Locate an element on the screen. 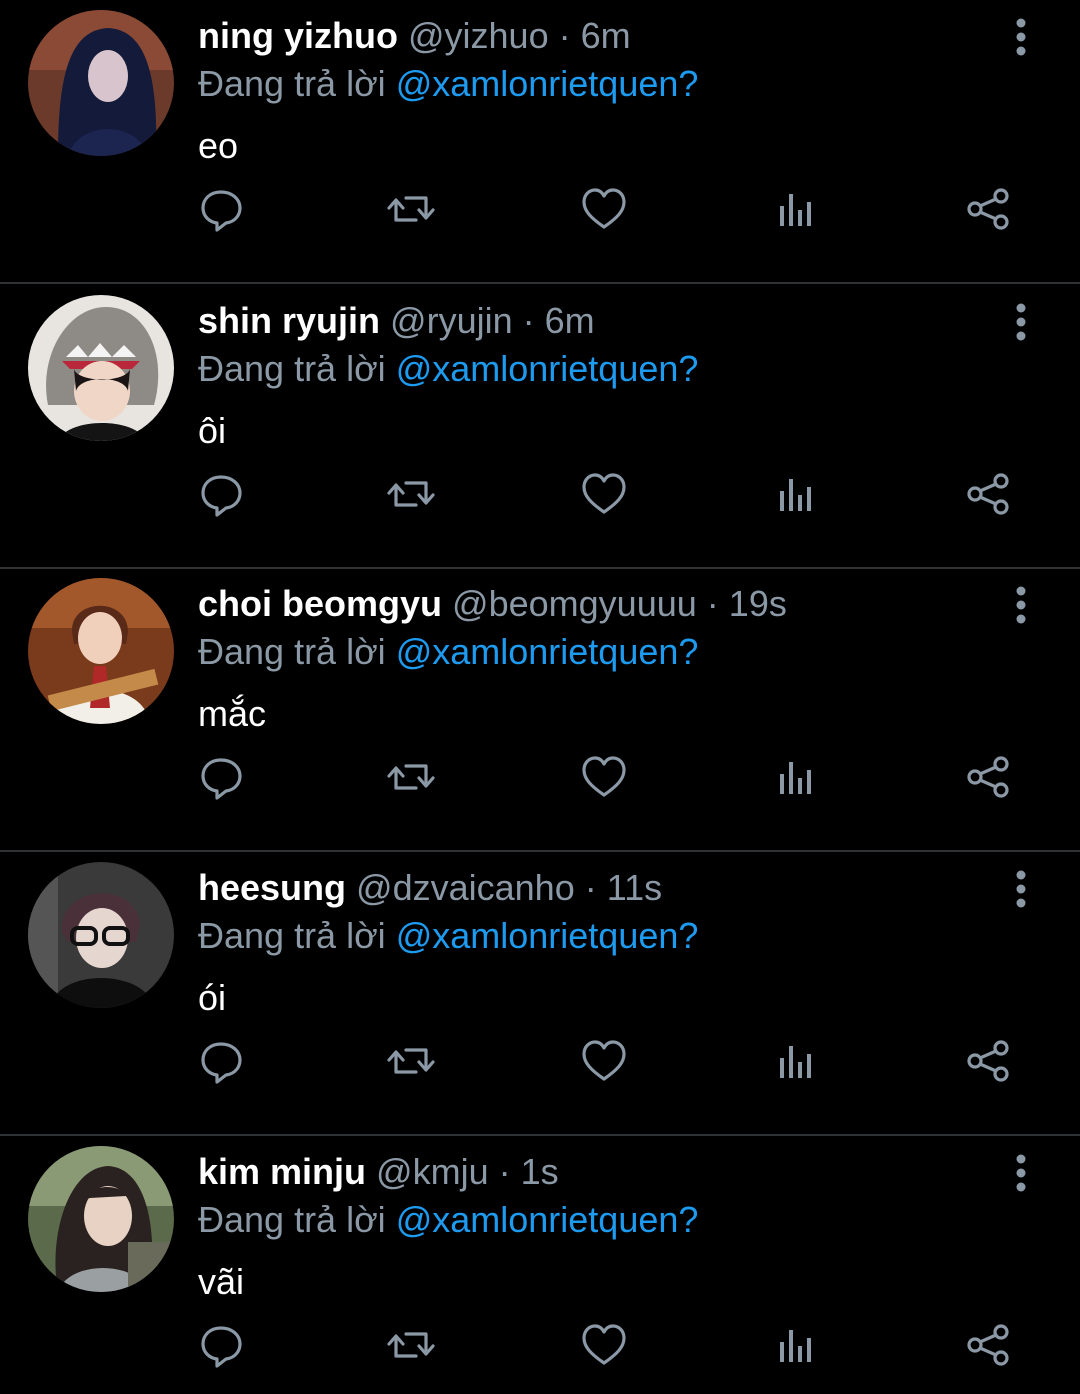  tweet-header: shin ryujin @ryujin · 6m is located at coordinates (396, 321).